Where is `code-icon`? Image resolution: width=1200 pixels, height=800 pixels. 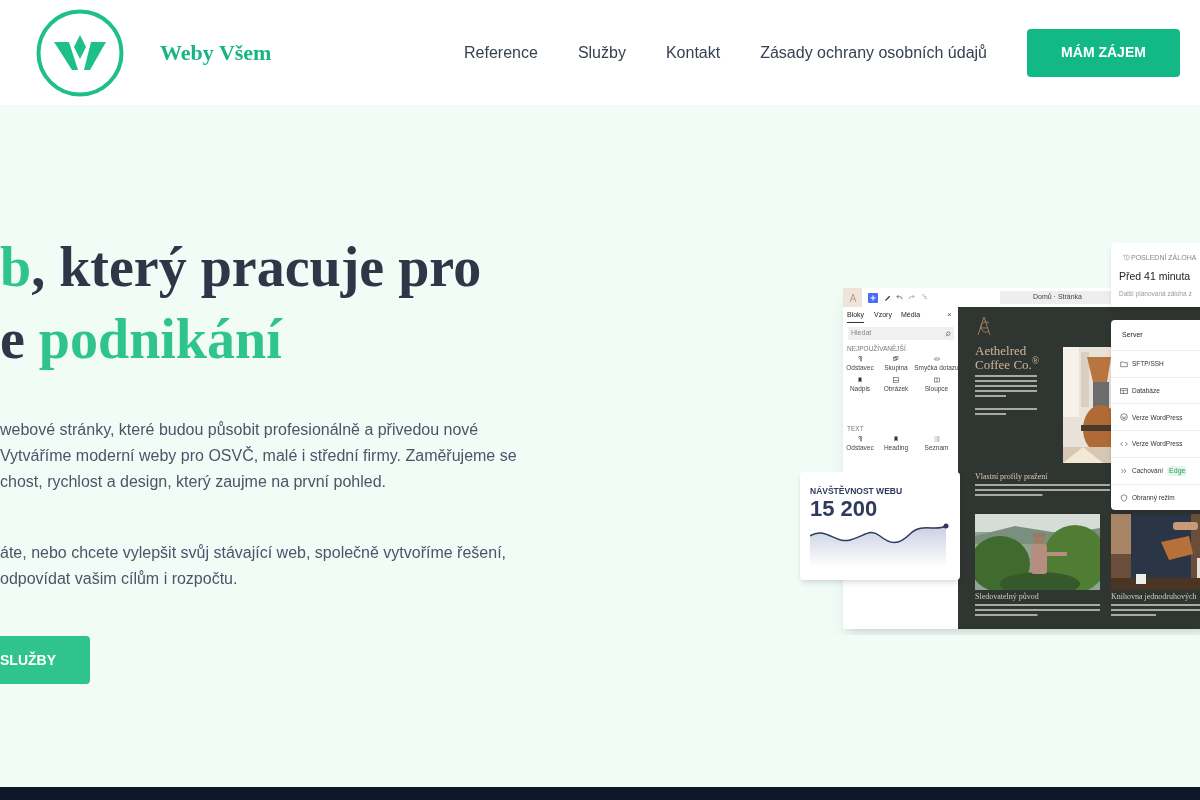 code-icon is located at coordinates (1124, 444).